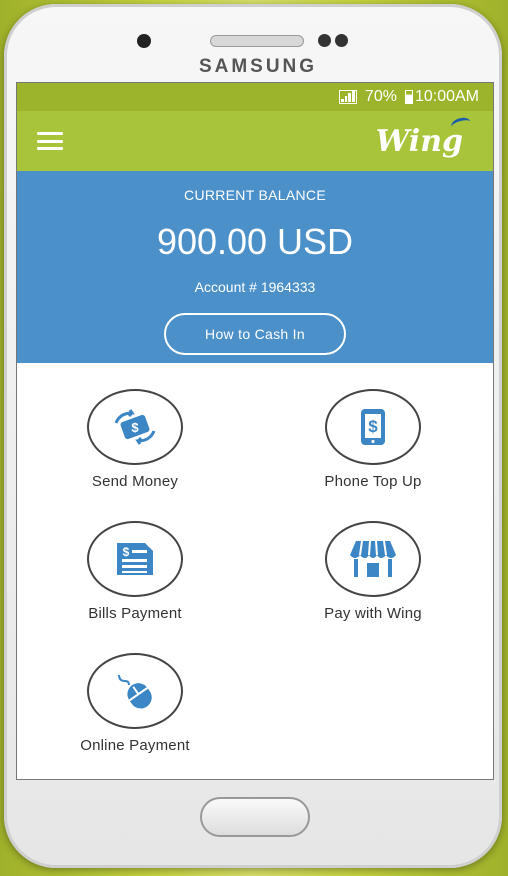 The image size is (508, 876). I want to click on send-money-button: $ Send Money, so click(135, 439).